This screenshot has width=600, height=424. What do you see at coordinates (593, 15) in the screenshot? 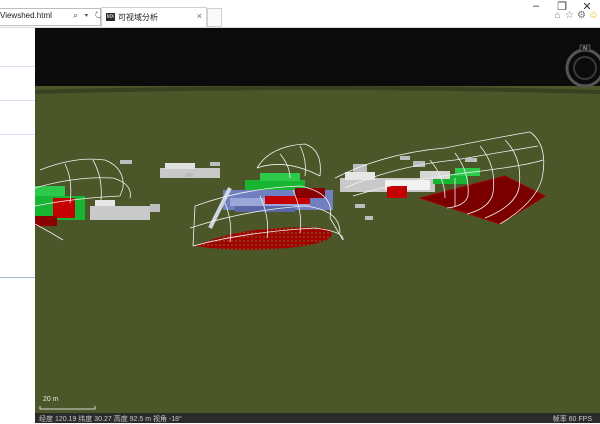
I see `smiley-icon: ☺` at bounding box center [593, 15].